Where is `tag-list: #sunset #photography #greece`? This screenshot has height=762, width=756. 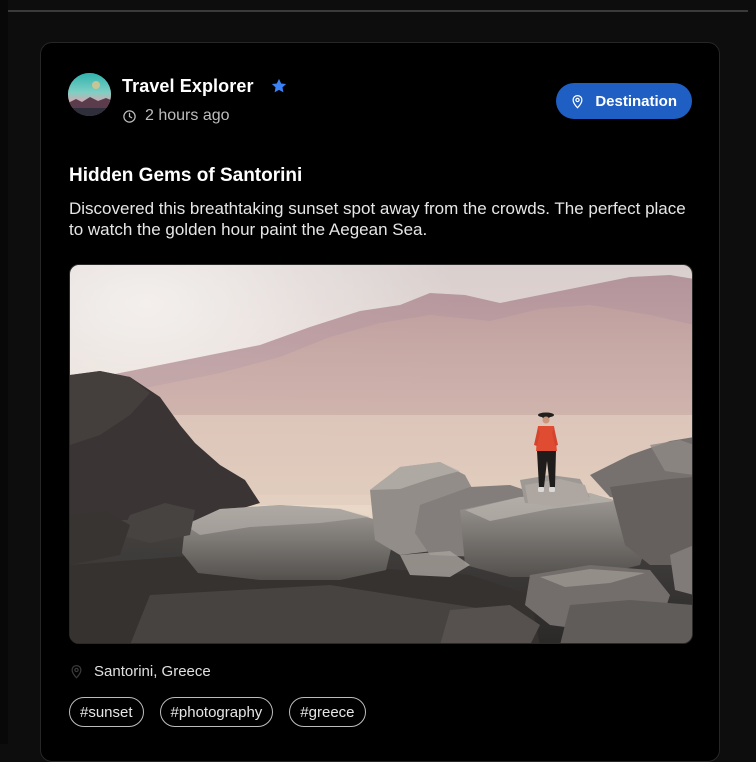 tag-list: #sunset #photography #greece is located at coordinates (217, 712).